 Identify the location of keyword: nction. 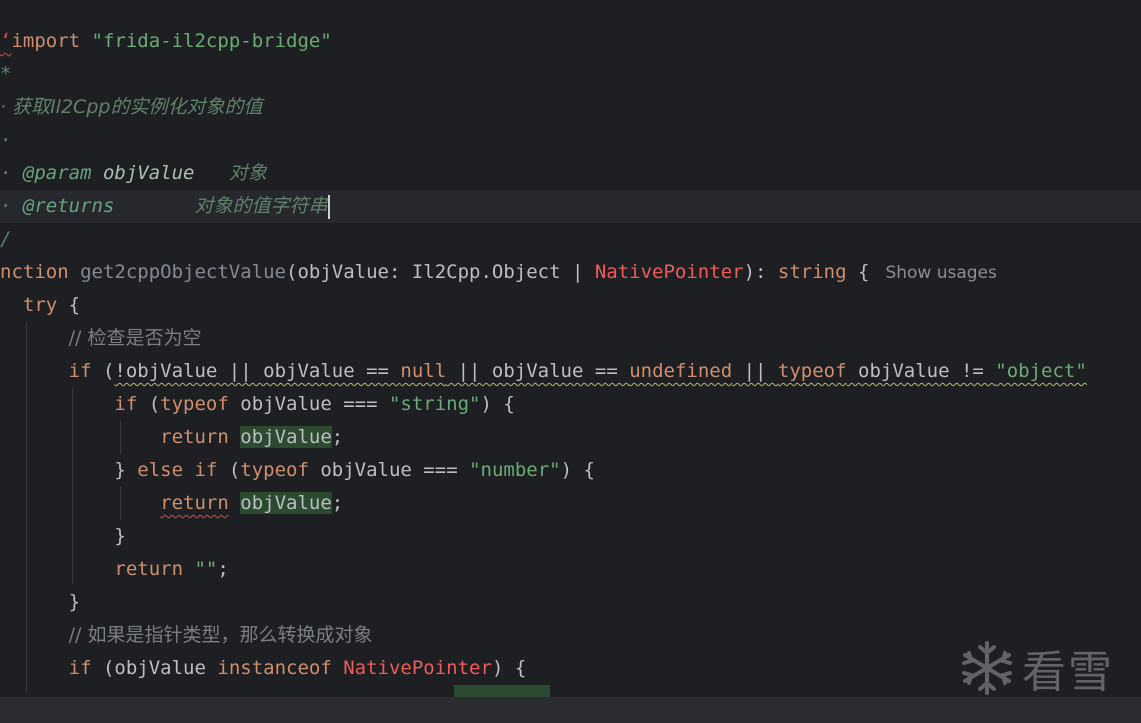
(34, 272).